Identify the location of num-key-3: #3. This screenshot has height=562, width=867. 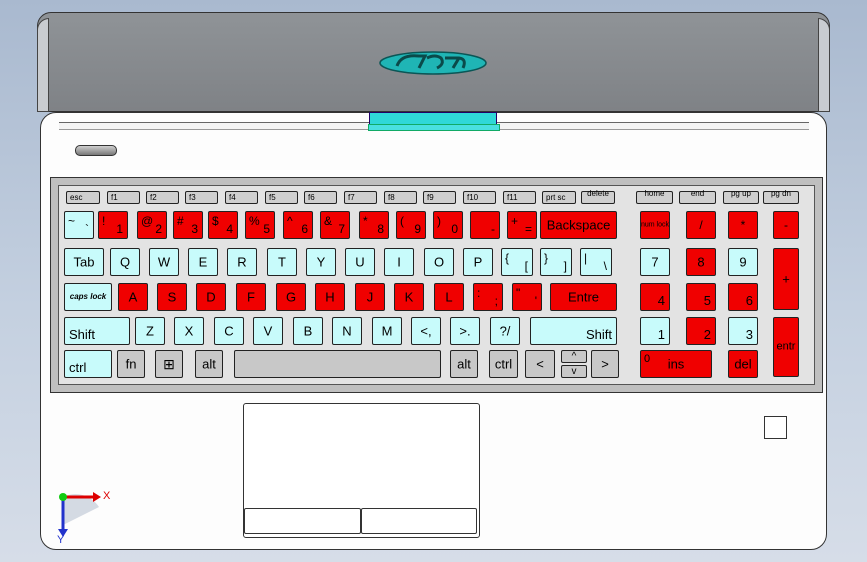
(188, 225).